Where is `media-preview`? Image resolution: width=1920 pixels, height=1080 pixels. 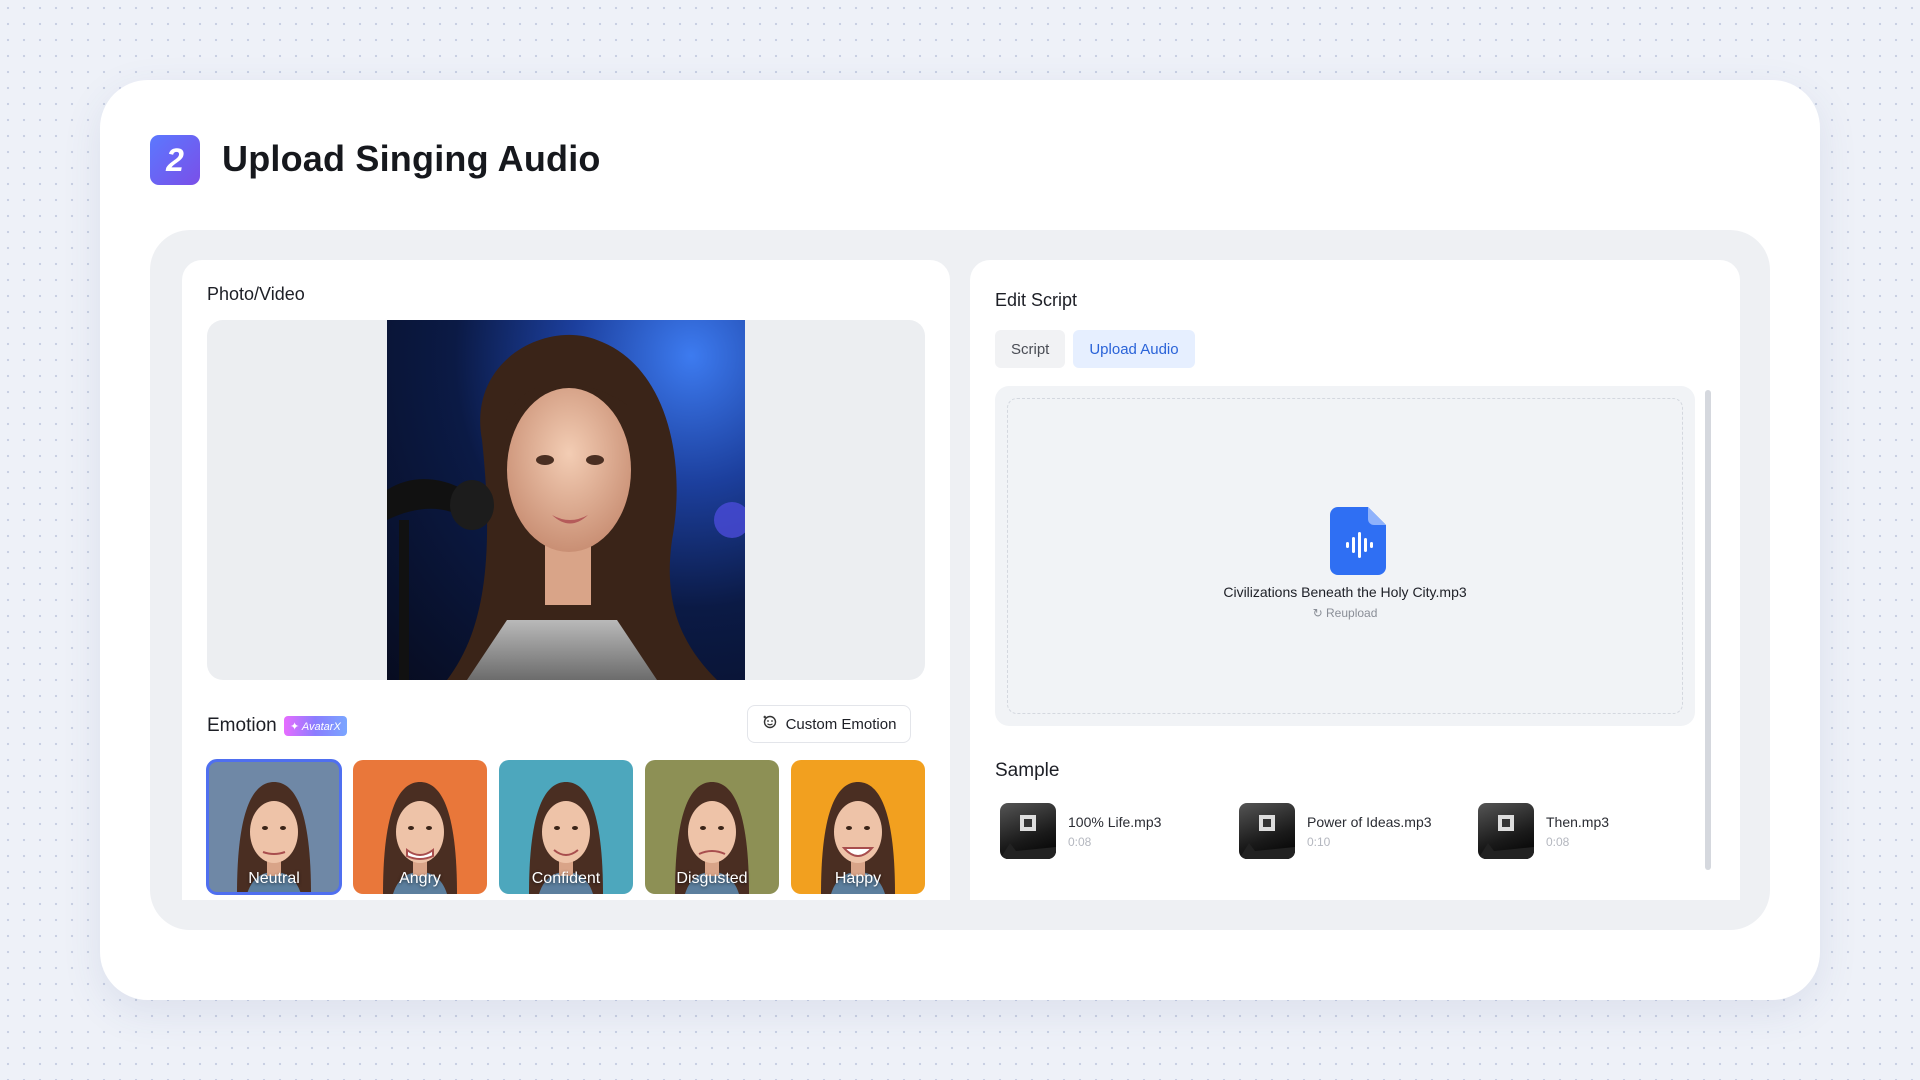 media-preview is located at coordinates (566, 500).